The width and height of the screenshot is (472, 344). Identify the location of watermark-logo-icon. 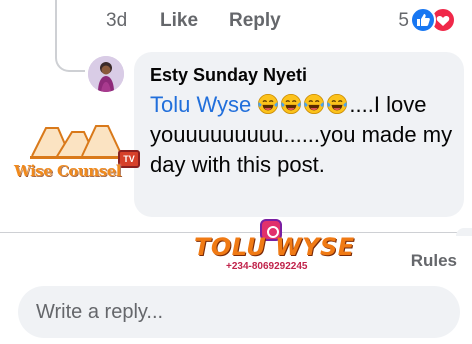
(77, 142).